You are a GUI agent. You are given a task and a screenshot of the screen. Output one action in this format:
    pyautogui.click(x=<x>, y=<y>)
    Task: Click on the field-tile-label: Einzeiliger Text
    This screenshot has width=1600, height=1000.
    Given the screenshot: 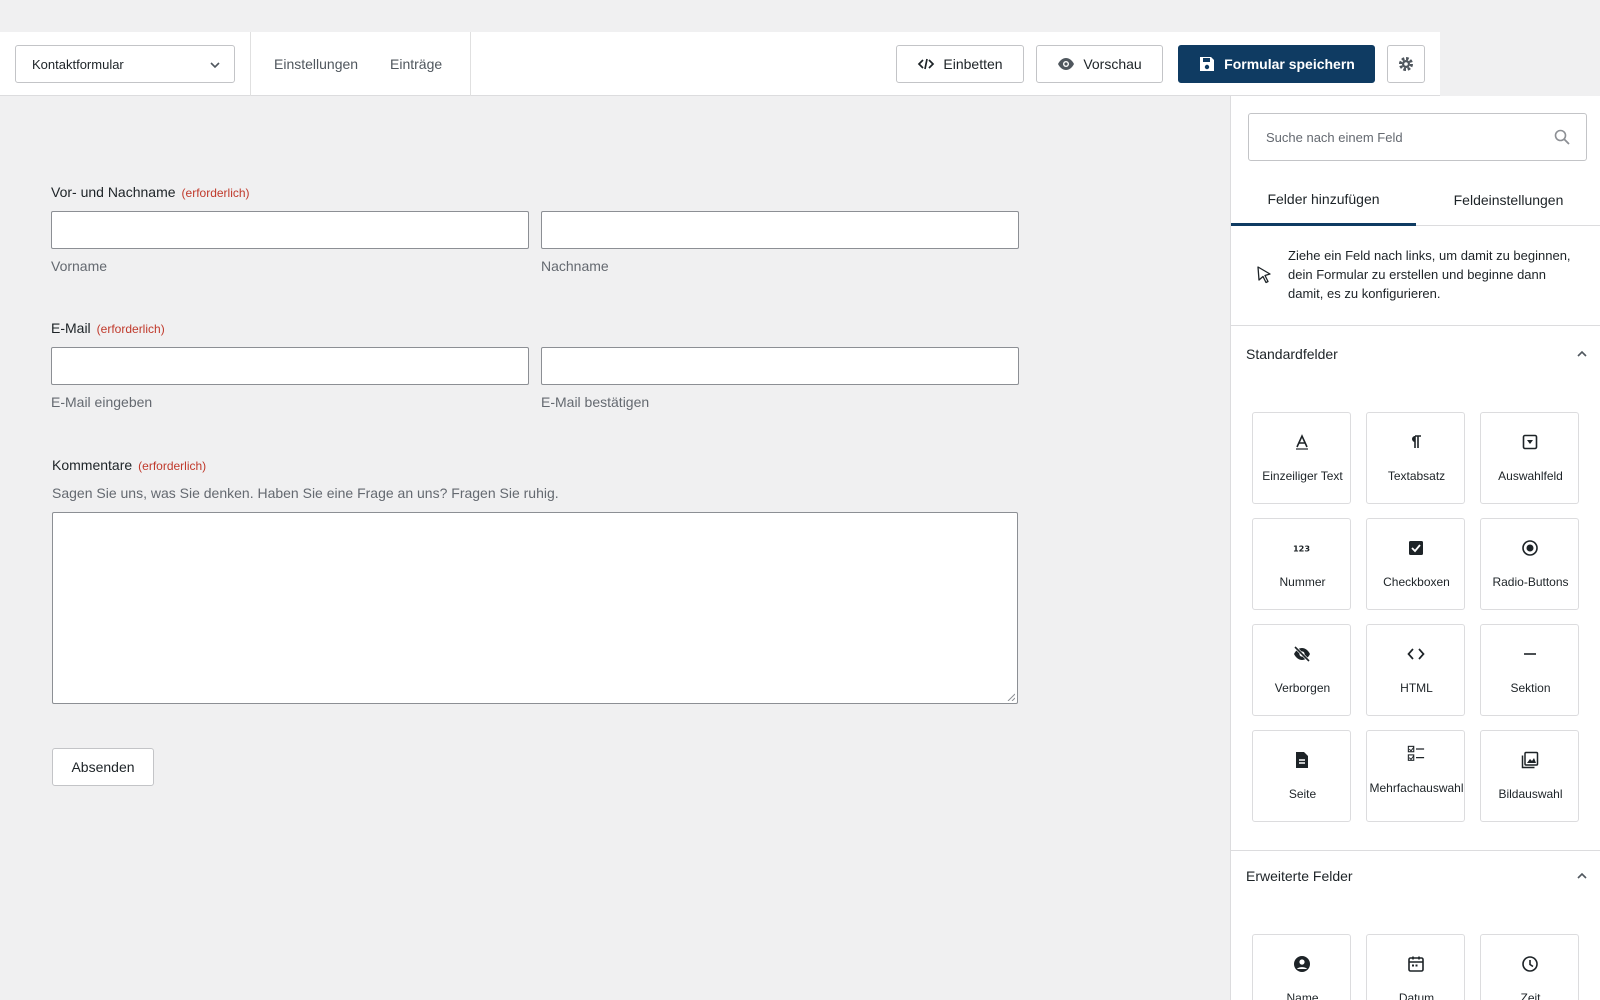 What is the action you would take?
    pyautogui.click(x=1302, y=476)
    